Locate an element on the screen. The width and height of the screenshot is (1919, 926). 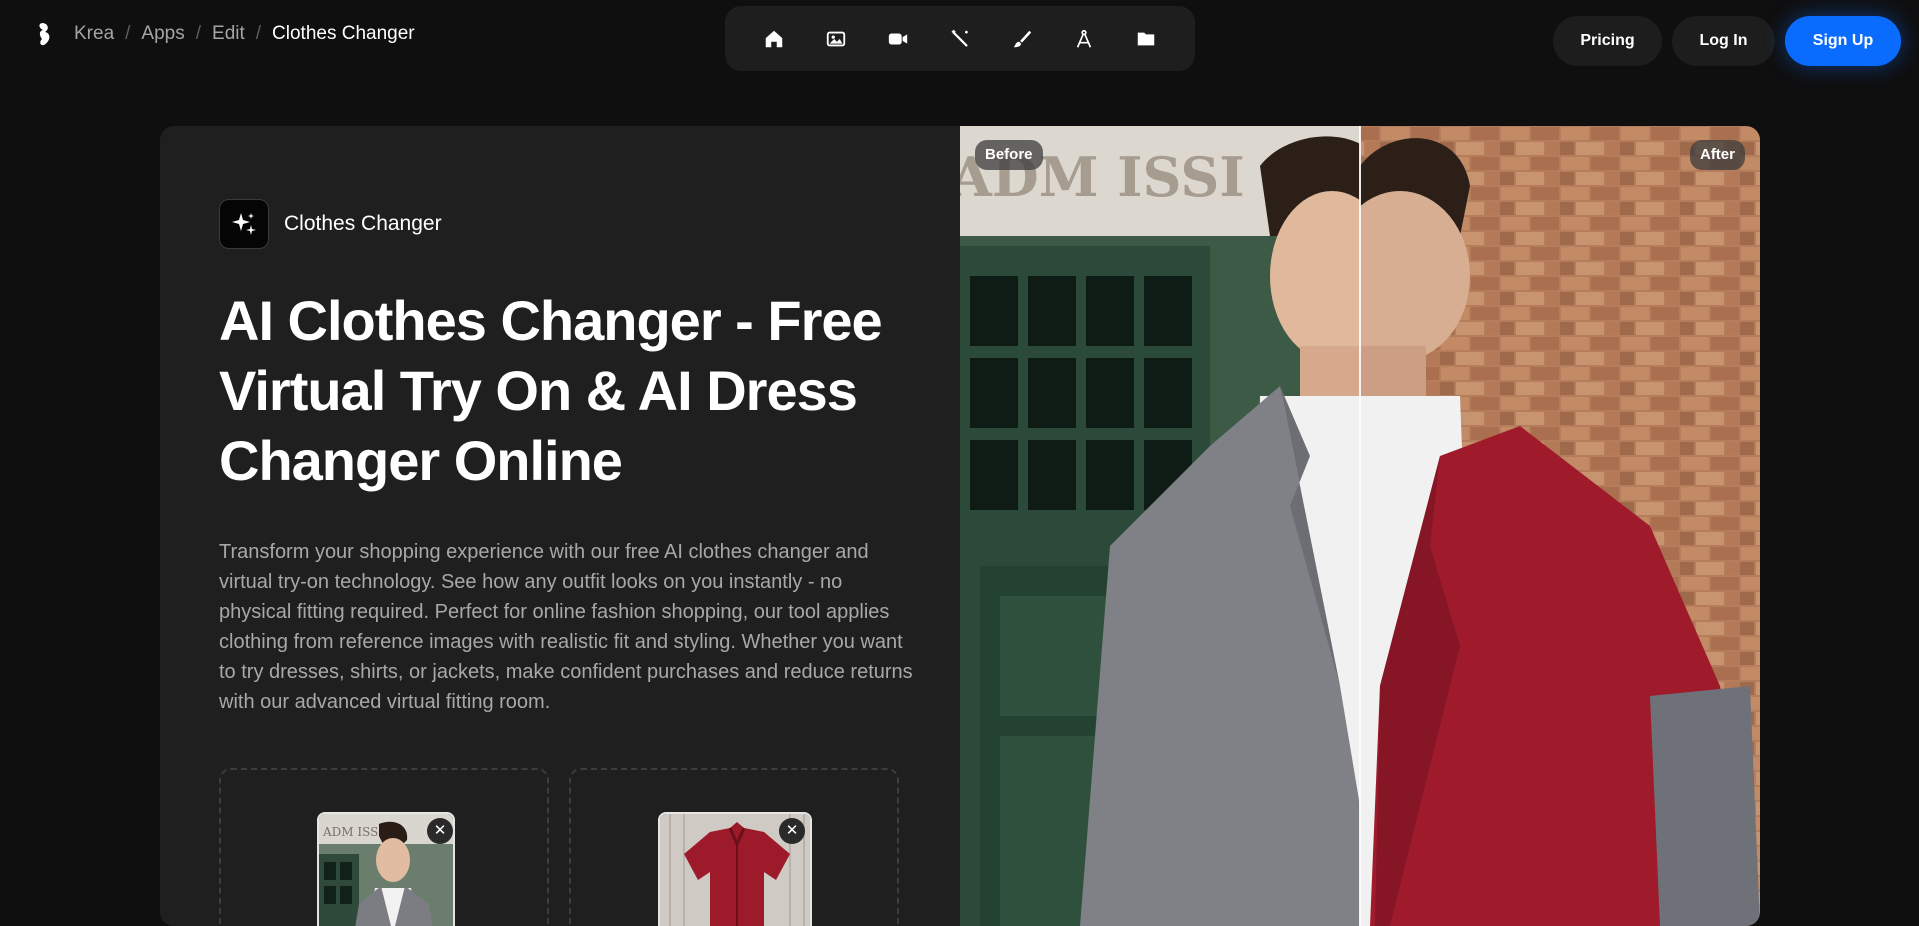
brush-icon is located at coordinates (1022, 39).